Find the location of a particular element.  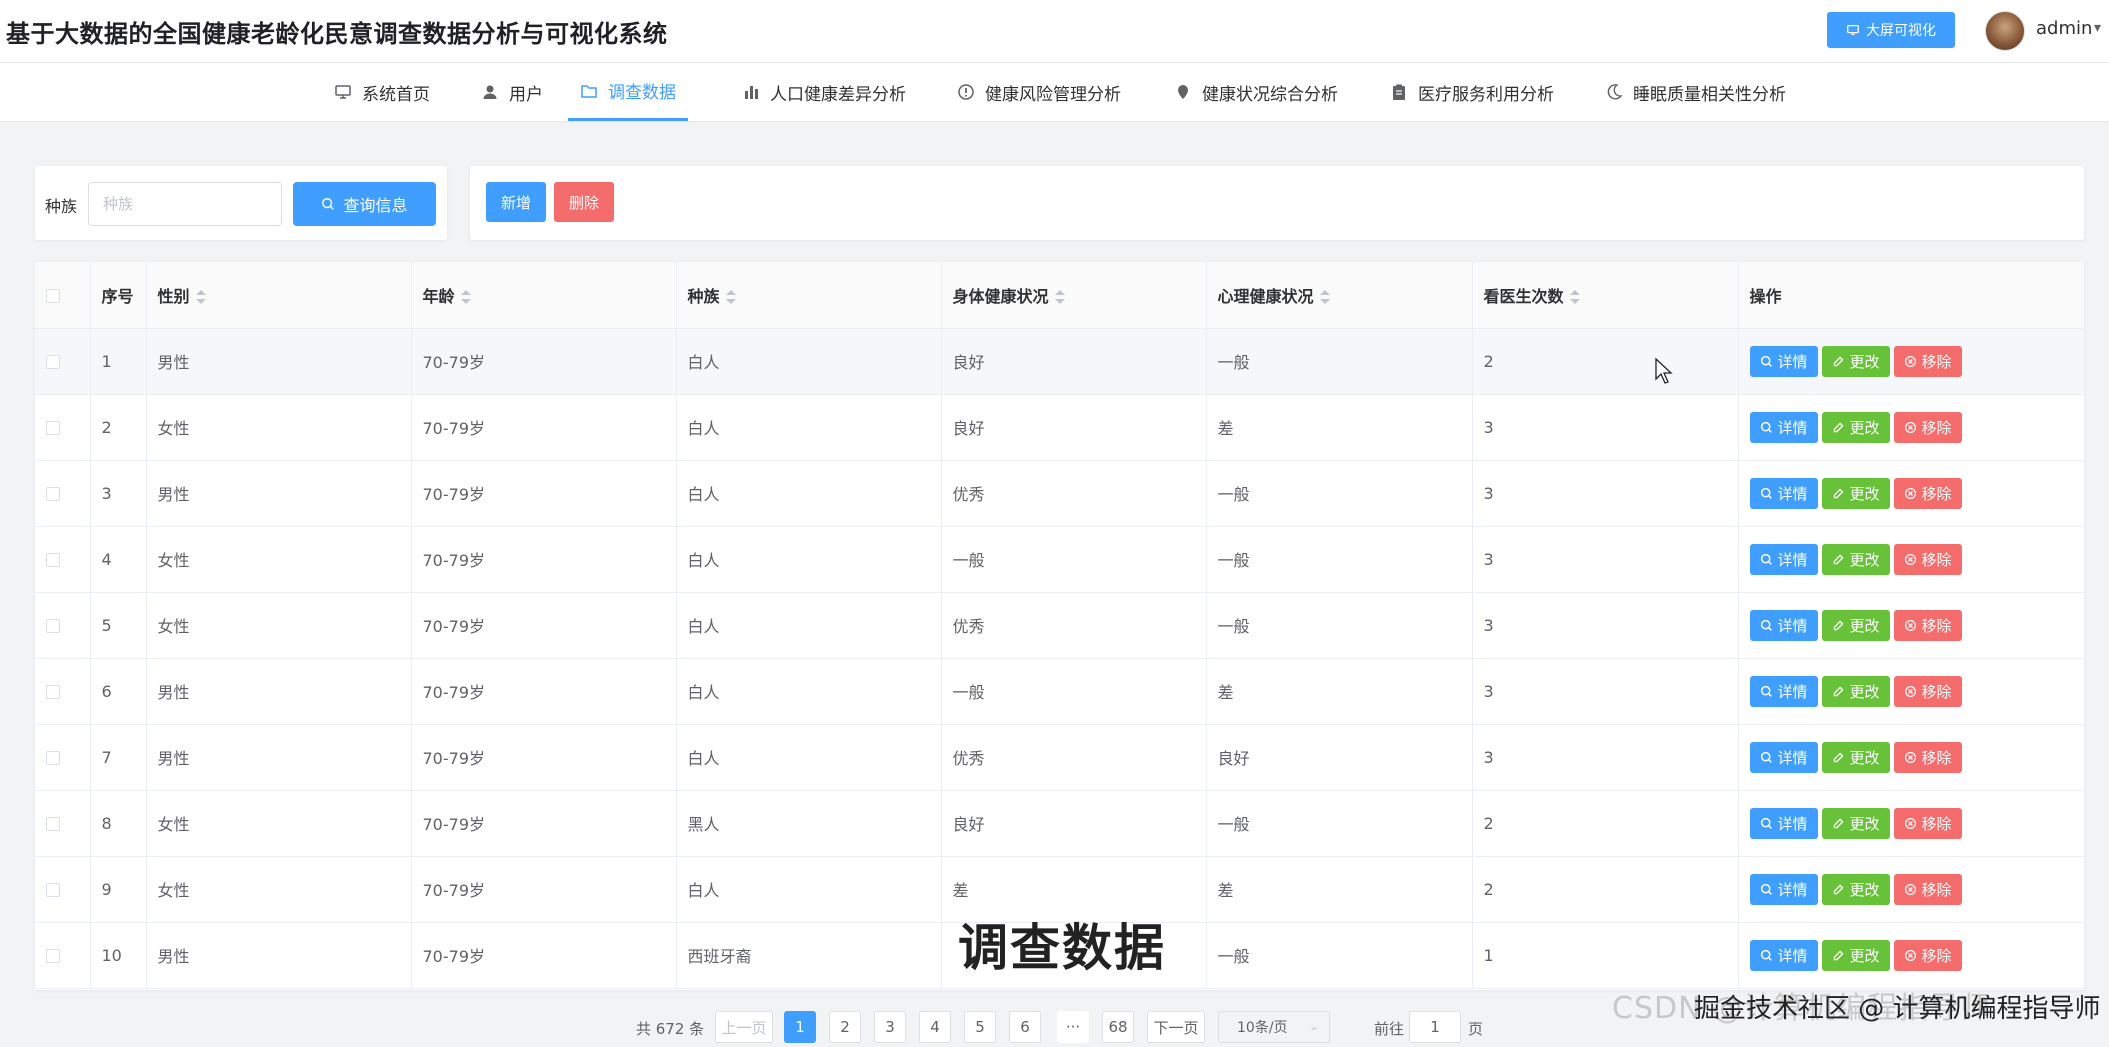

column-header-gender: 性别 is located at coordinates (279, 295).